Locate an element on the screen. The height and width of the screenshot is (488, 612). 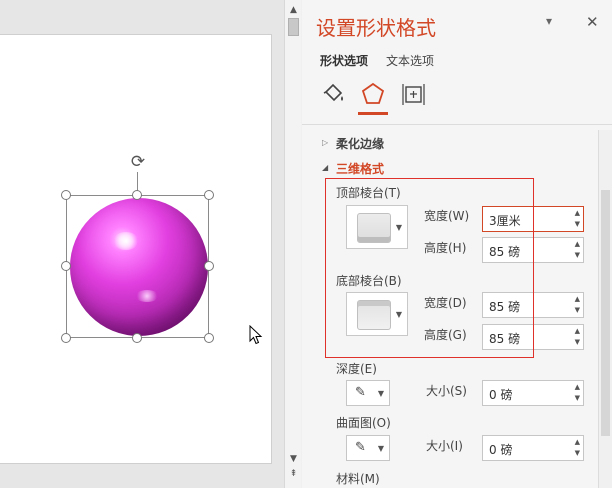
depth-color-dropdown: ✎ ▼ is located at coordinates (368, 393).